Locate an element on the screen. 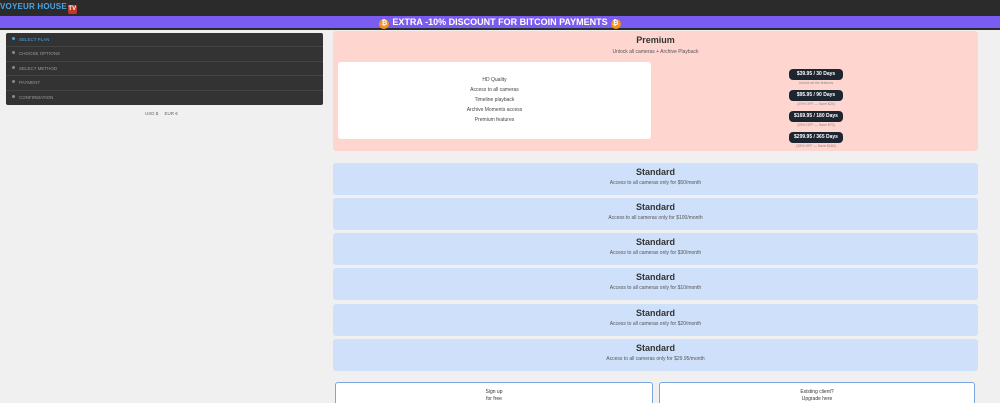  standard-description: Access to all cameras only for $30/month is located at coordinates (655, 253).